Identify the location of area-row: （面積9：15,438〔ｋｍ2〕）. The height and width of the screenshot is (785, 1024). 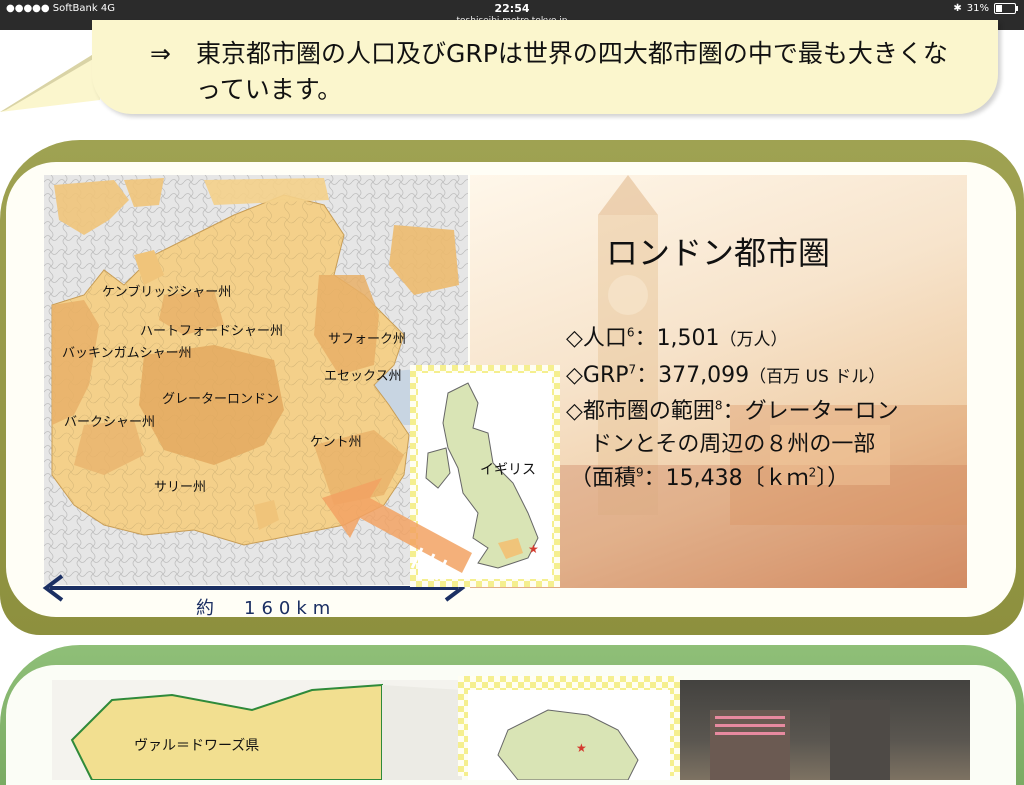
(709, 476).